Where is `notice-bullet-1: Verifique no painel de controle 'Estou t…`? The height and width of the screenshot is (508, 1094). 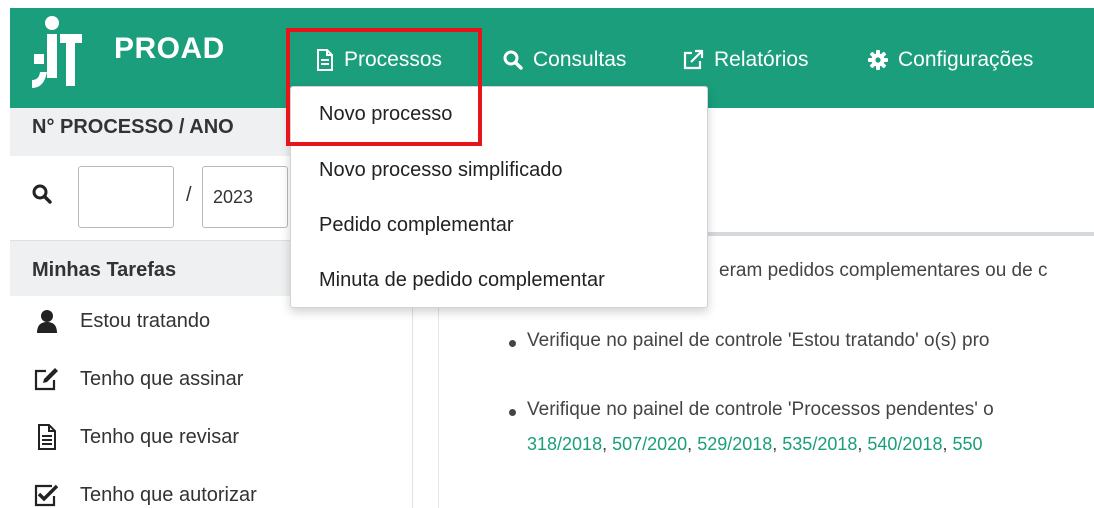 notice-bullet-1: Verifique no painel de controle 'Estou t… is located at coordinates (758, 340).